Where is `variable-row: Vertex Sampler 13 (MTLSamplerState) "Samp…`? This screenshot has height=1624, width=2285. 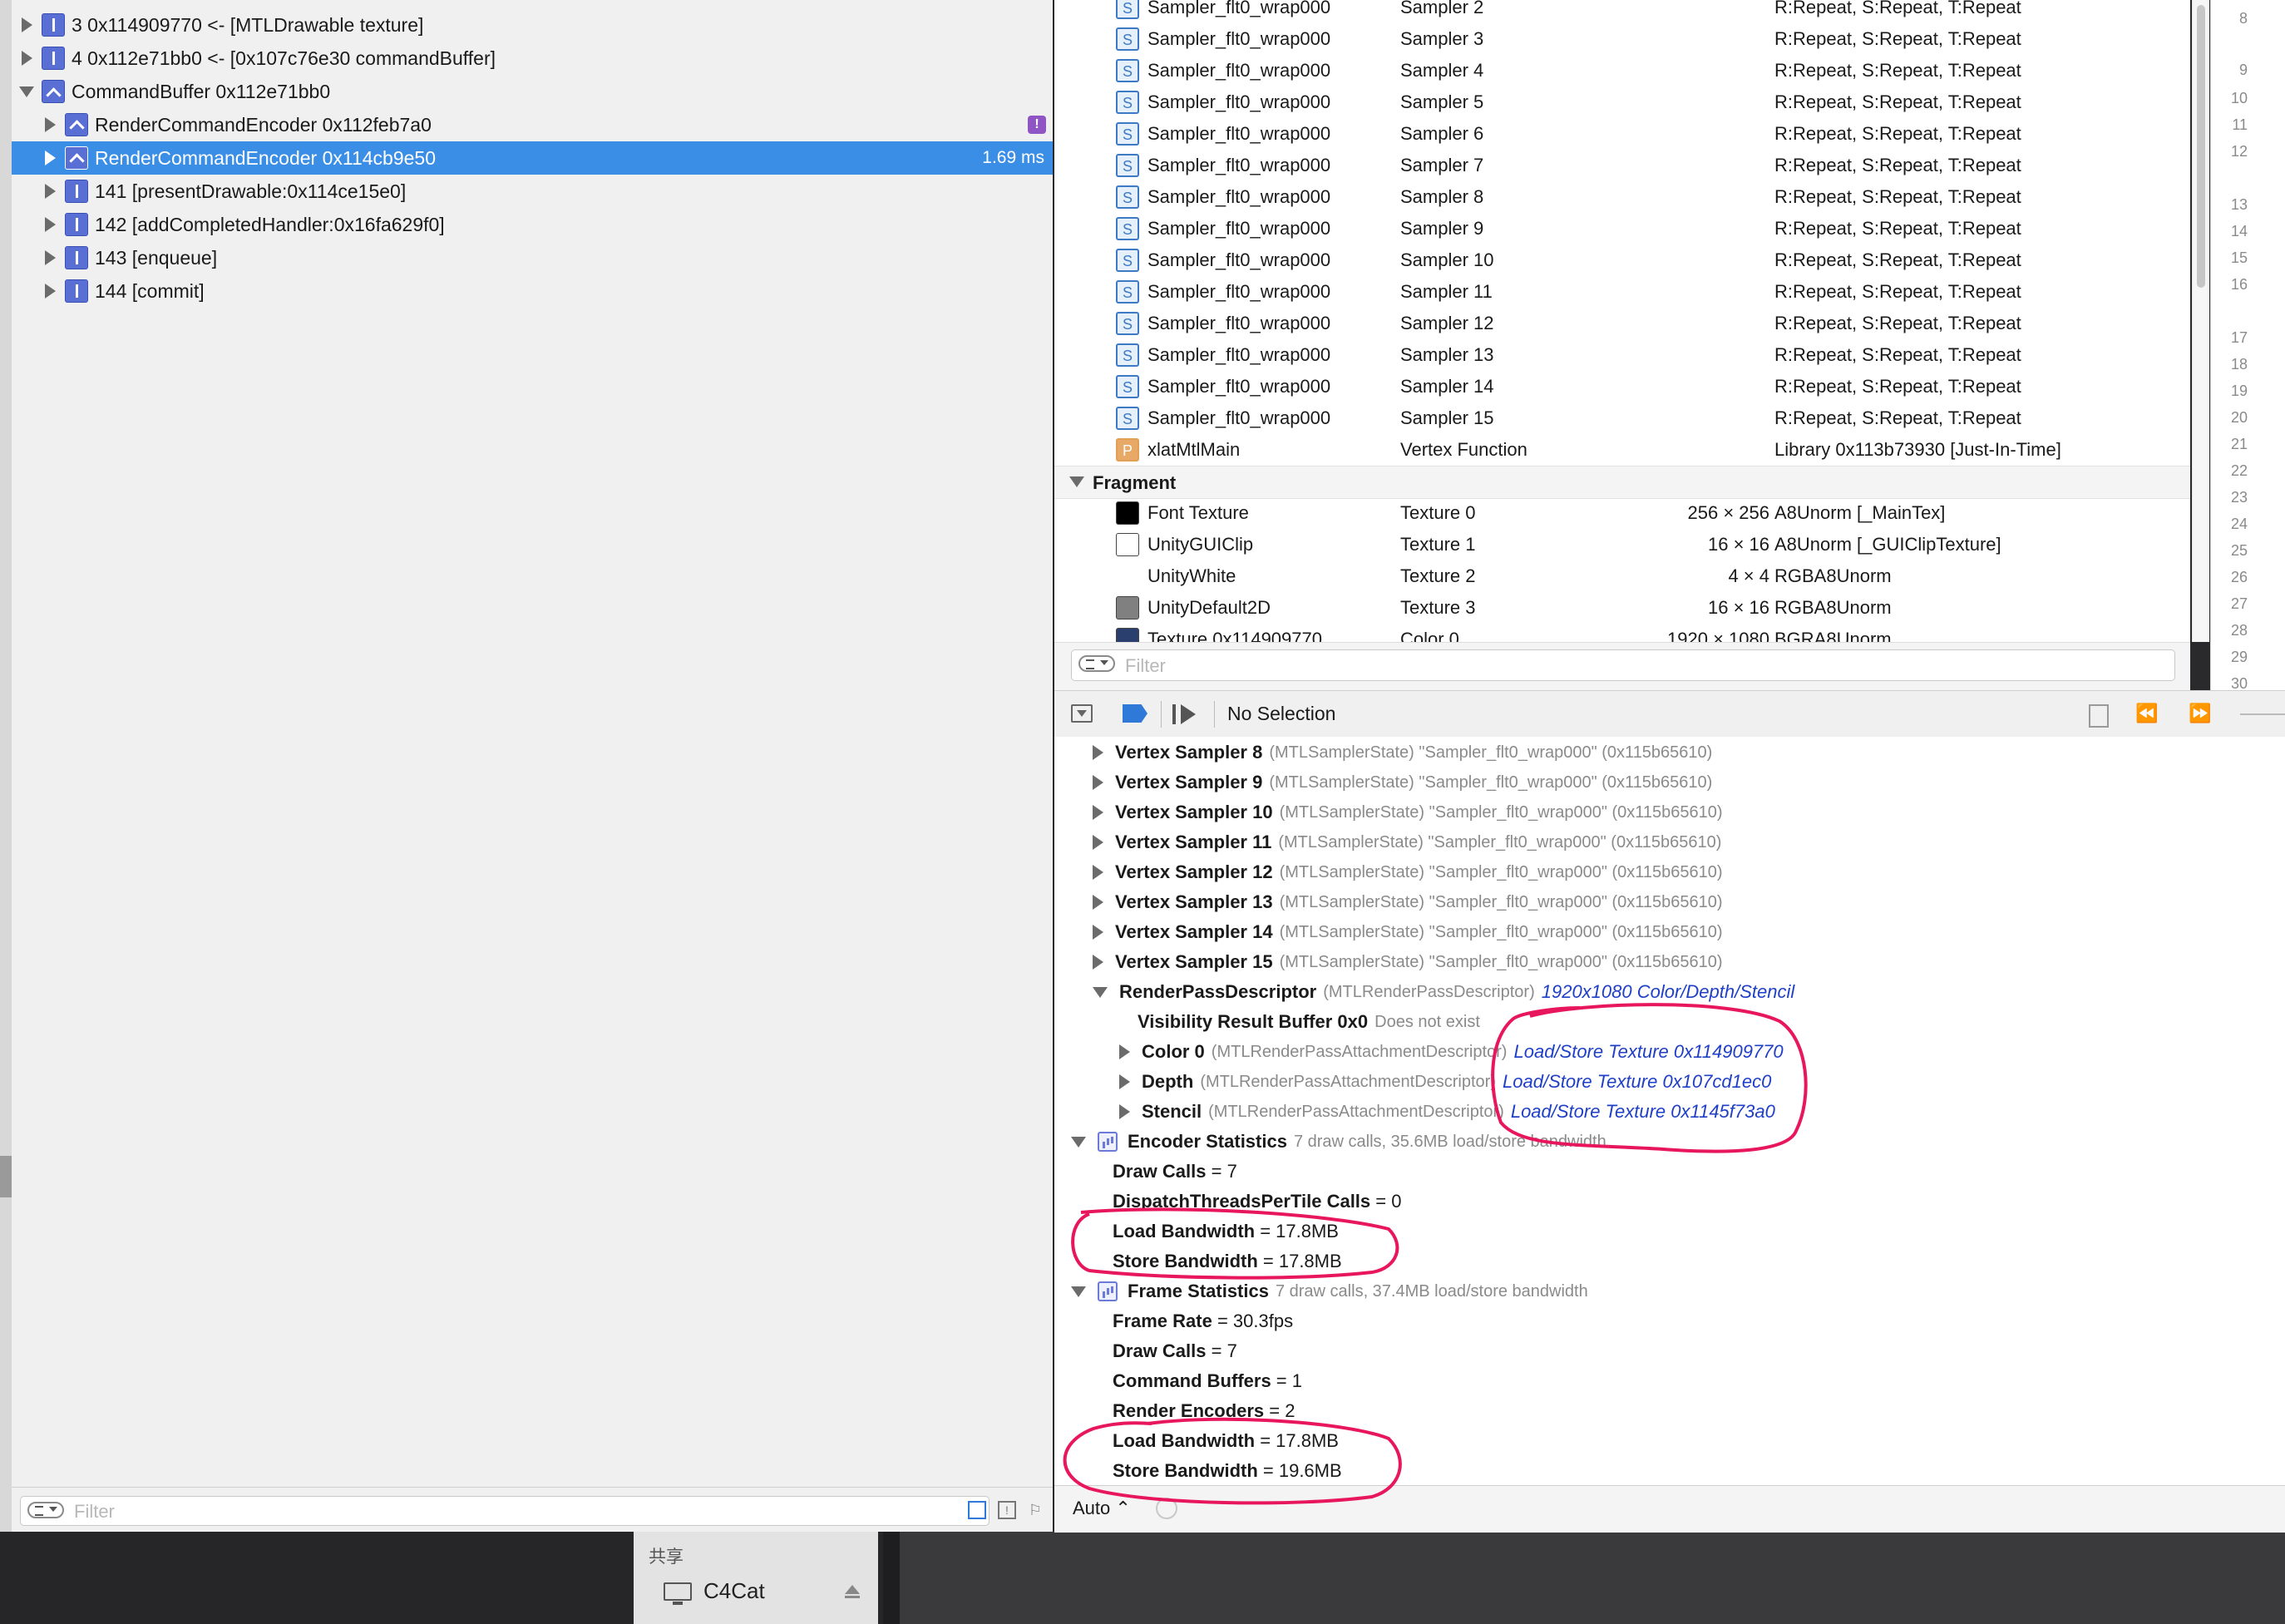
variable-row: Vertex Sampler 13 (MTLSamplerState) "Samp… is located at coordinates (1408, 902).